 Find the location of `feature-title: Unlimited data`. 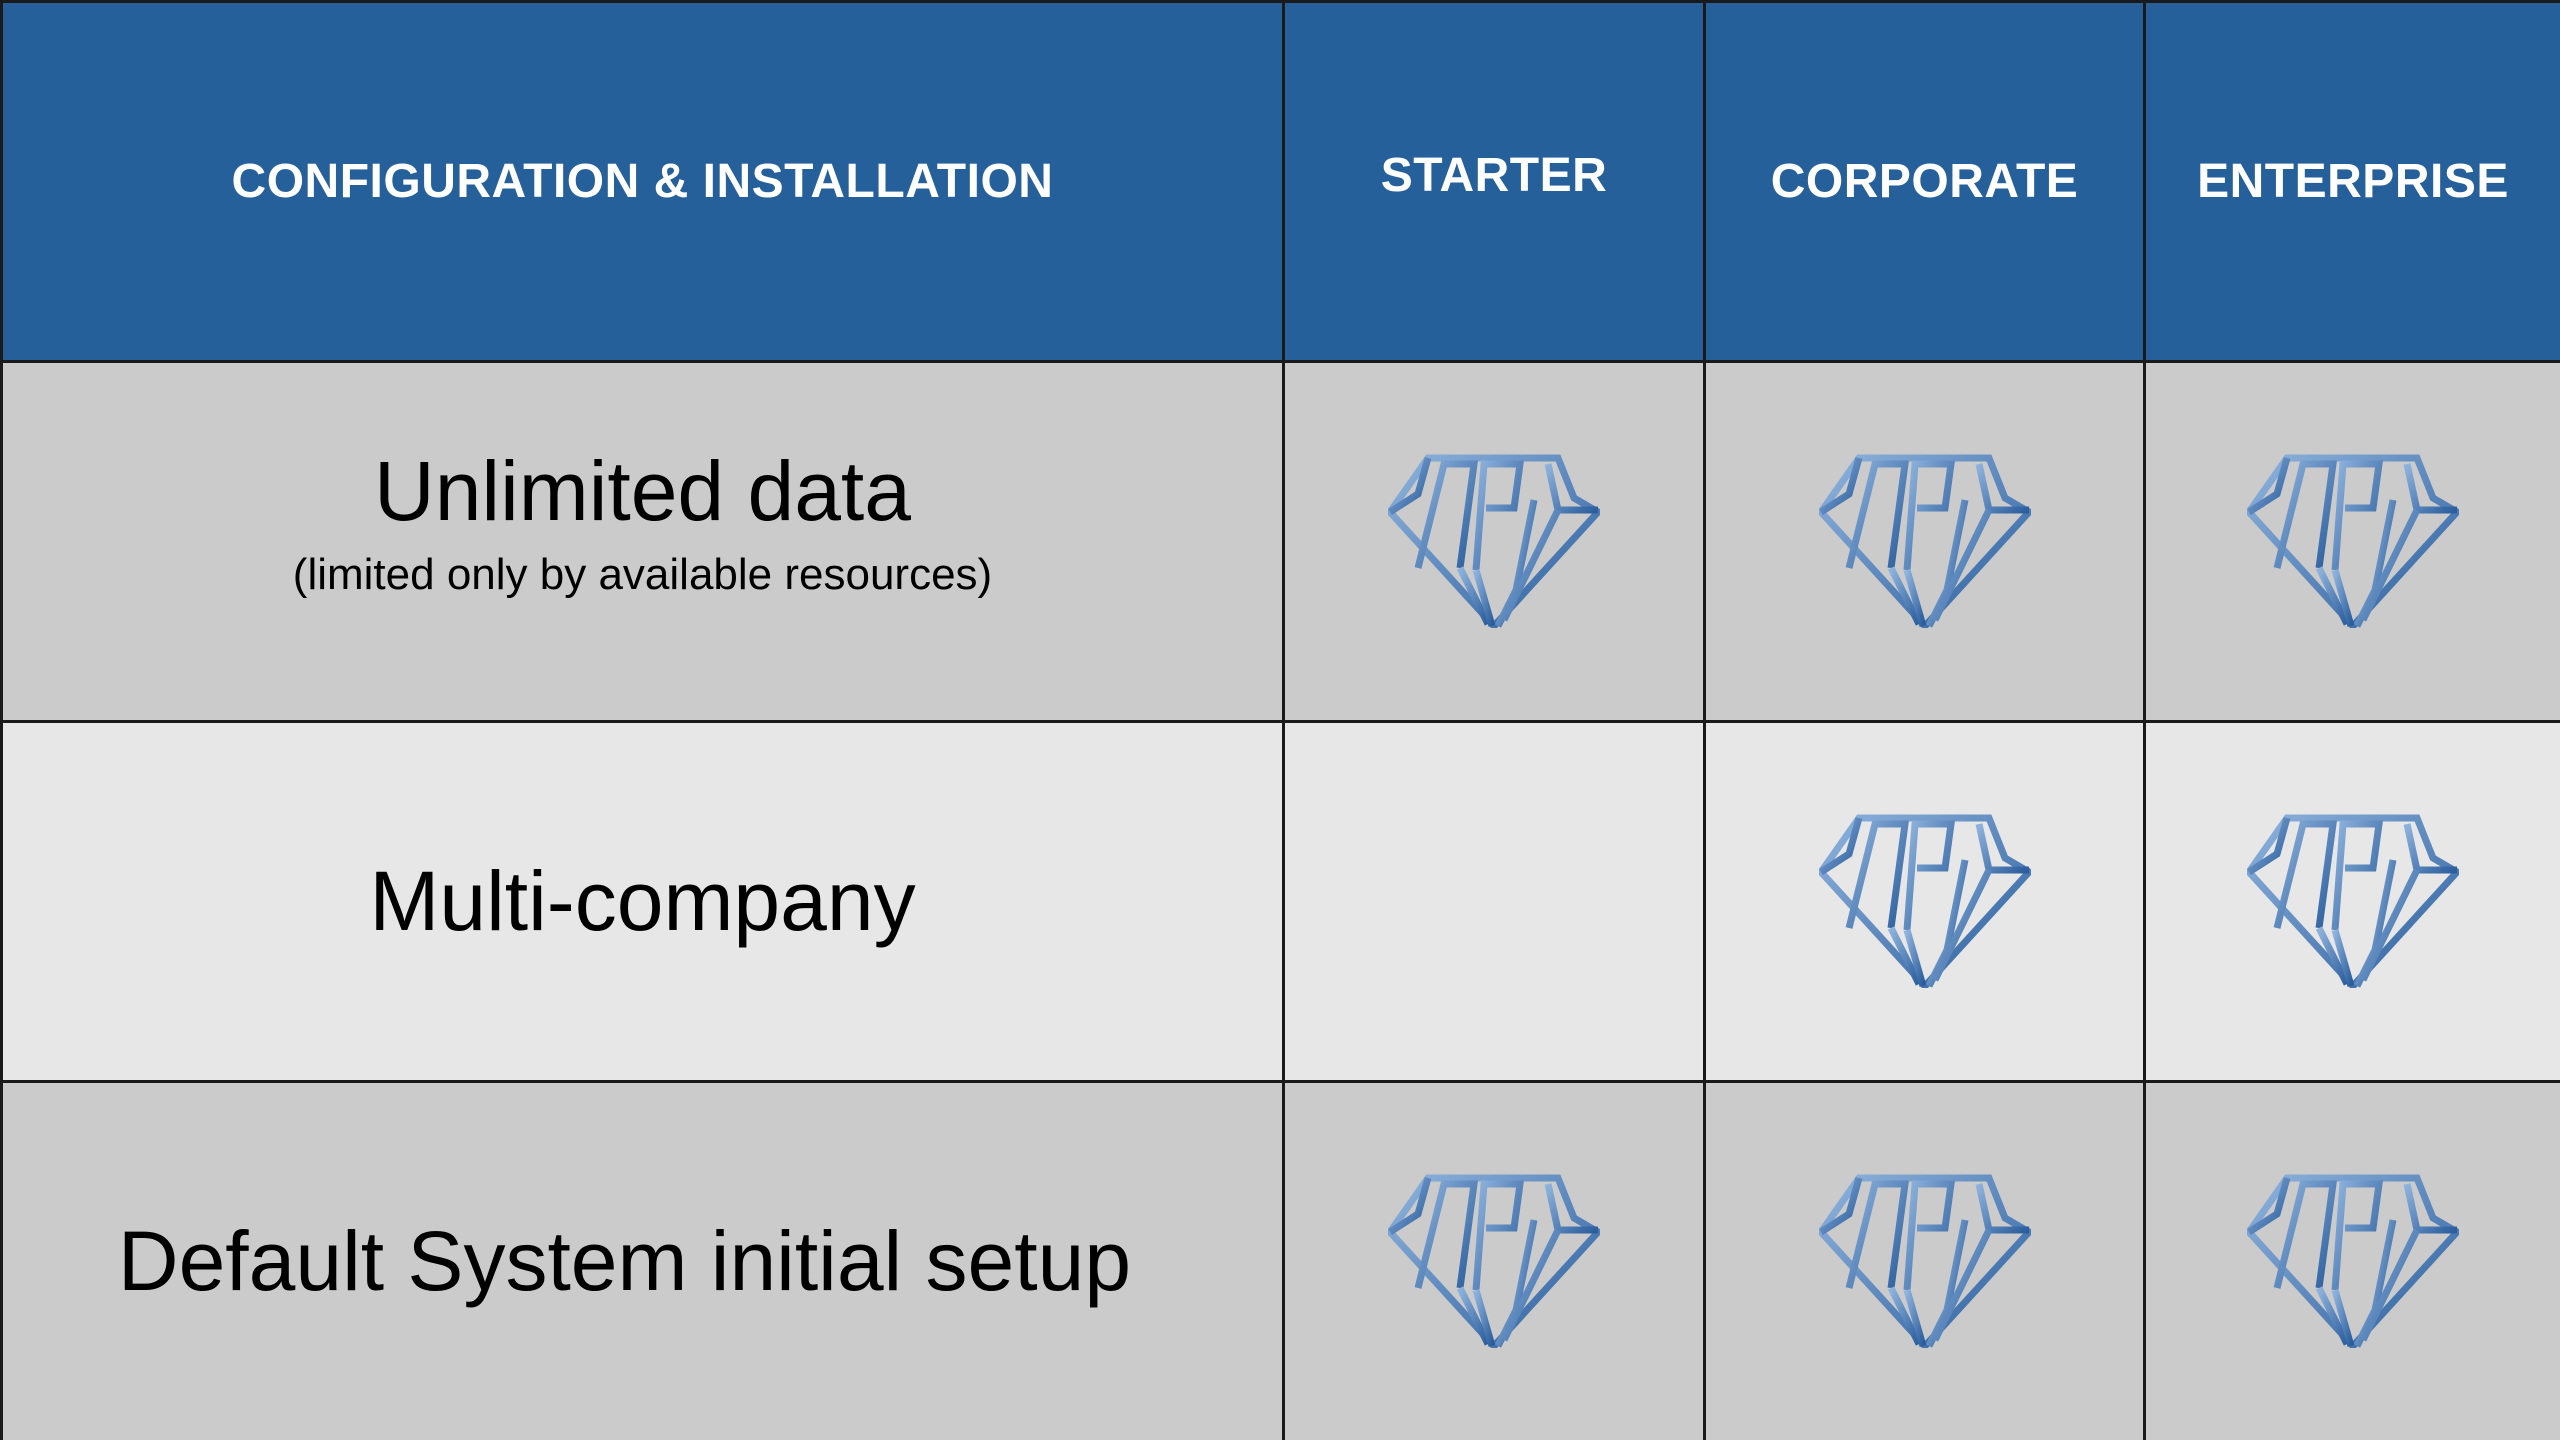

feature-title: Unlimited data is located at coordinates (642, 491).